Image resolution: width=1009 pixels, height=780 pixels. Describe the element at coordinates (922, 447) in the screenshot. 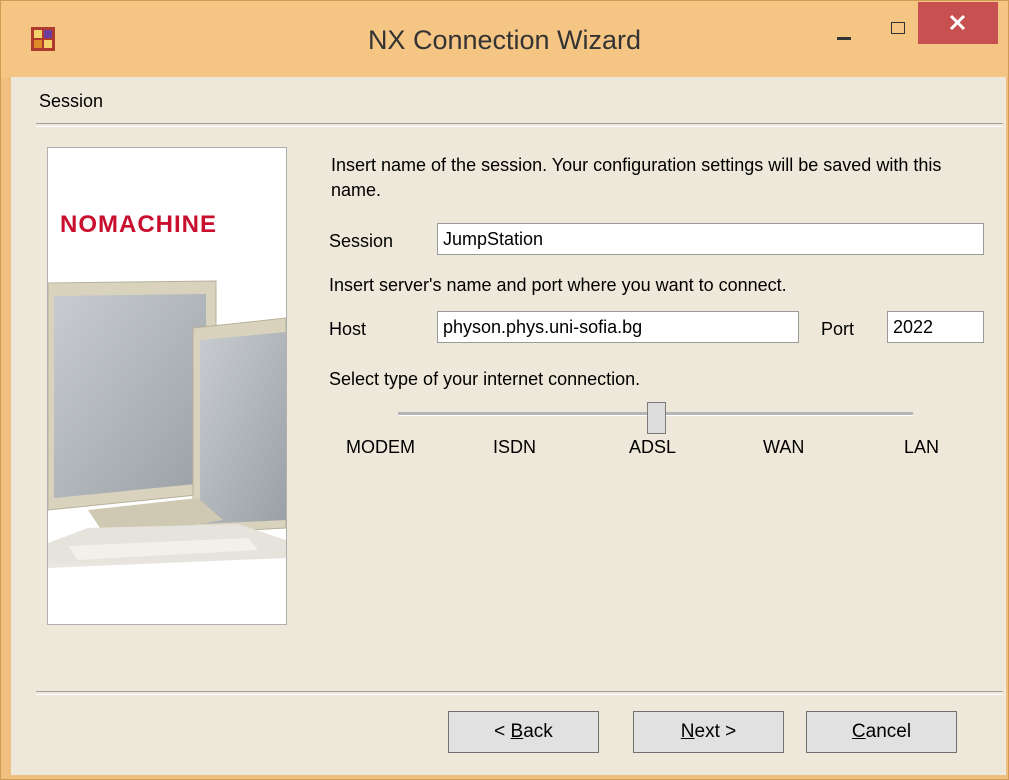

I see `slider-tick-lan: LAN` at that location.